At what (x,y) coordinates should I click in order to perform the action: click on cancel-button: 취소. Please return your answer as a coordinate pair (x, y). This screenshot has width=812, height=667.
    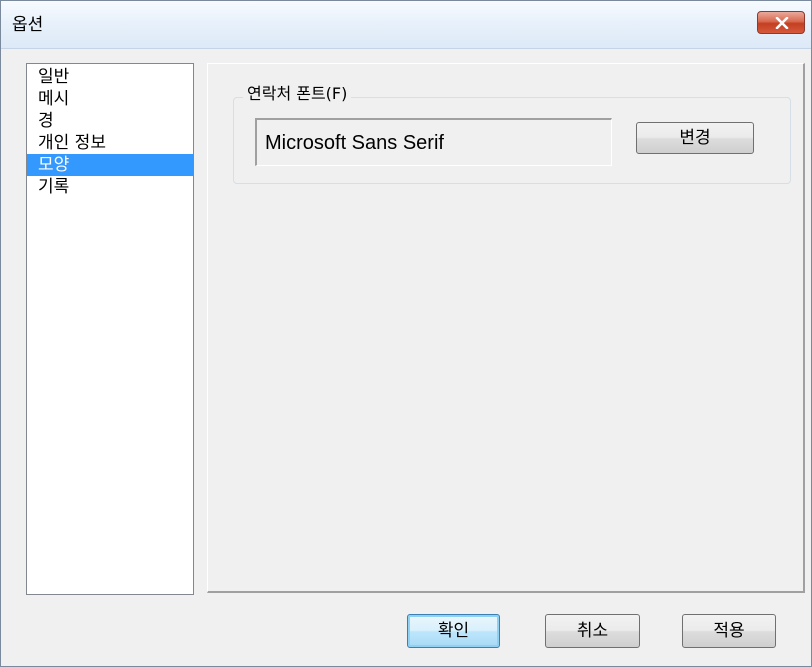
    Looking at the image, I should click on (592, 631).